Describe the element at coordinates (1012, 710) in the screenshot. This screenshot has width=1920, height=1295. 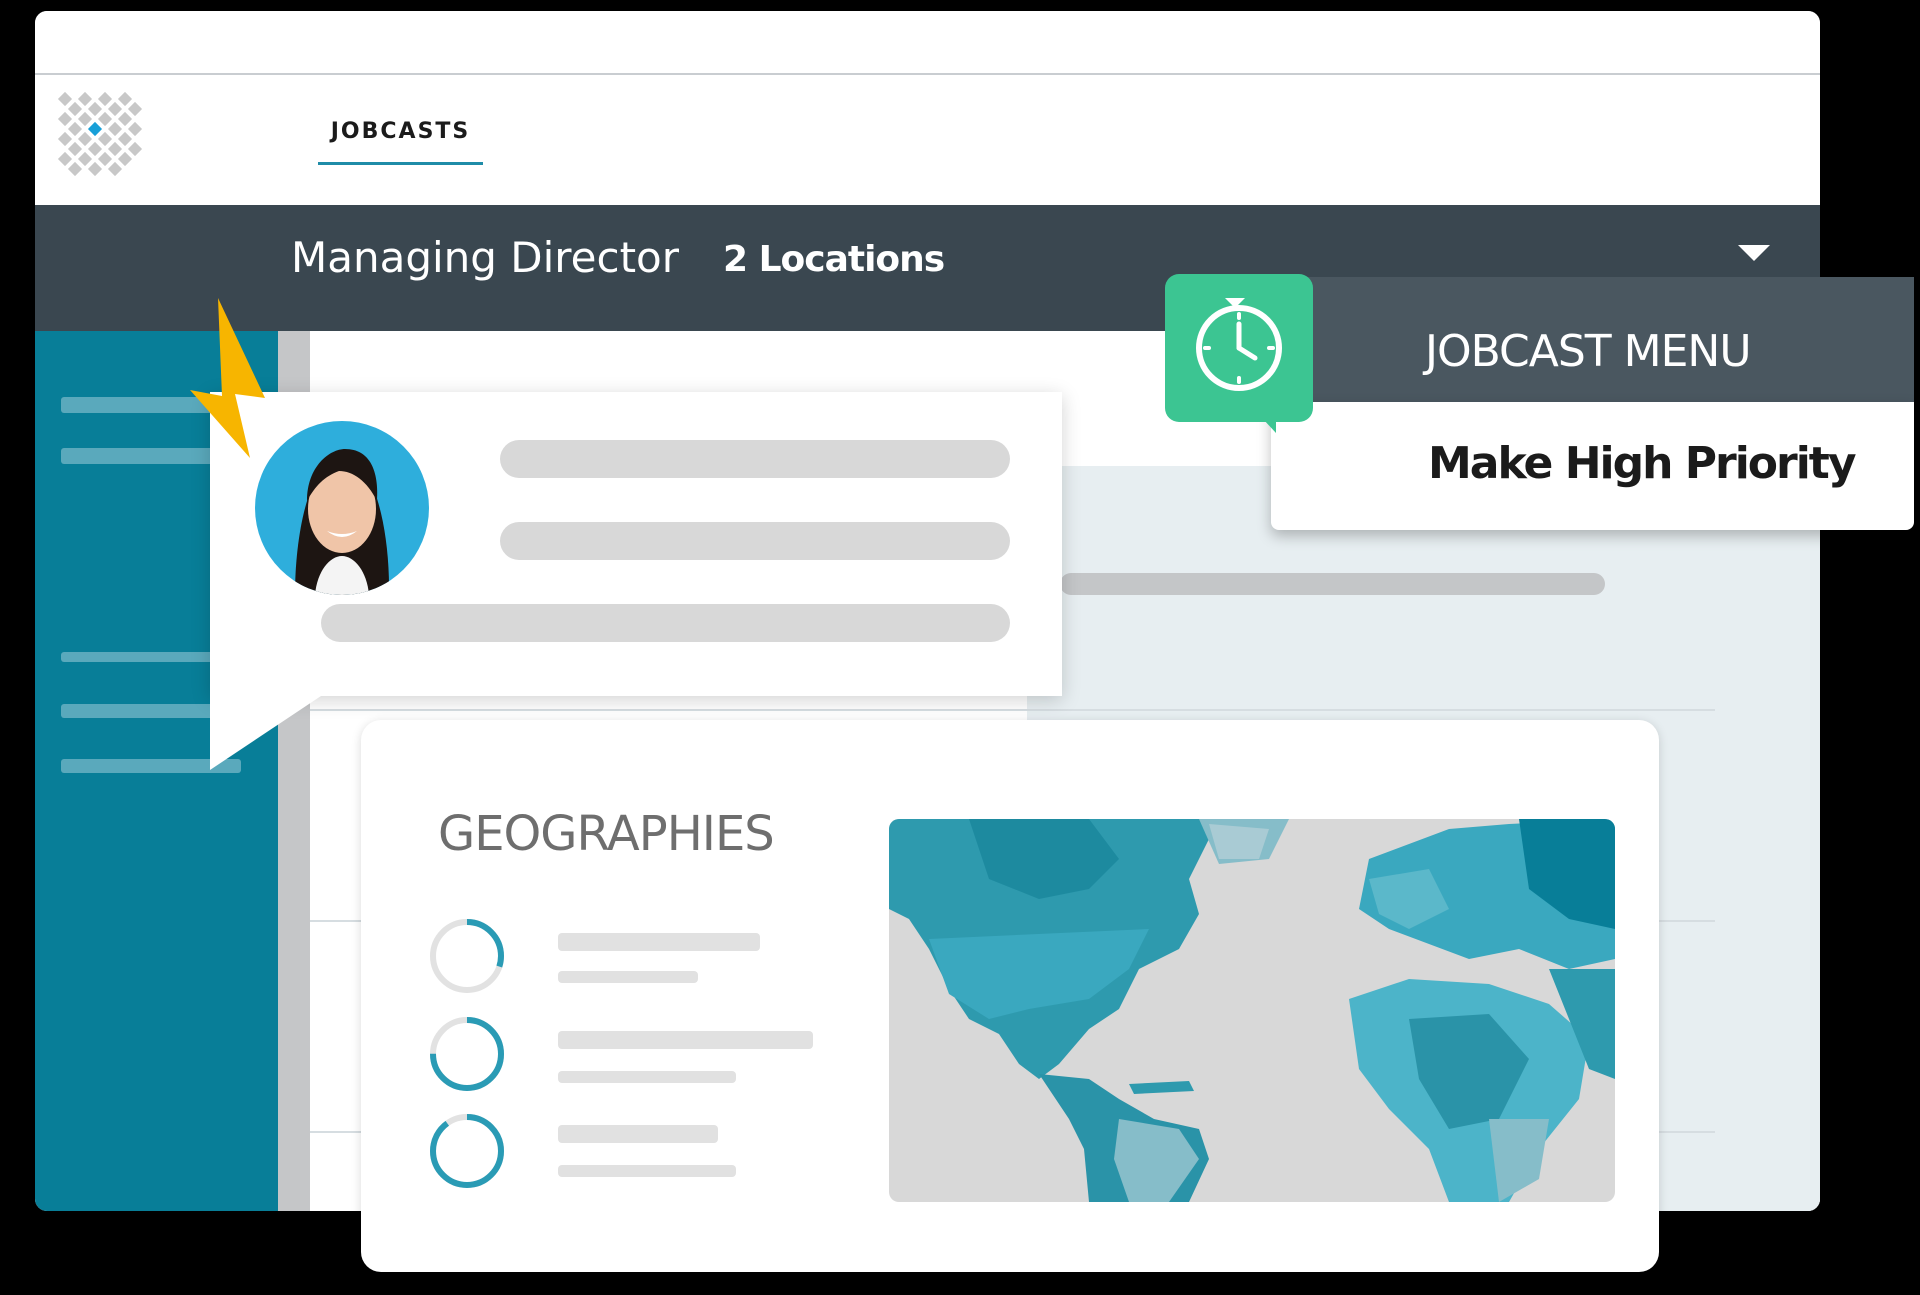
I see `content-divider` at that location.